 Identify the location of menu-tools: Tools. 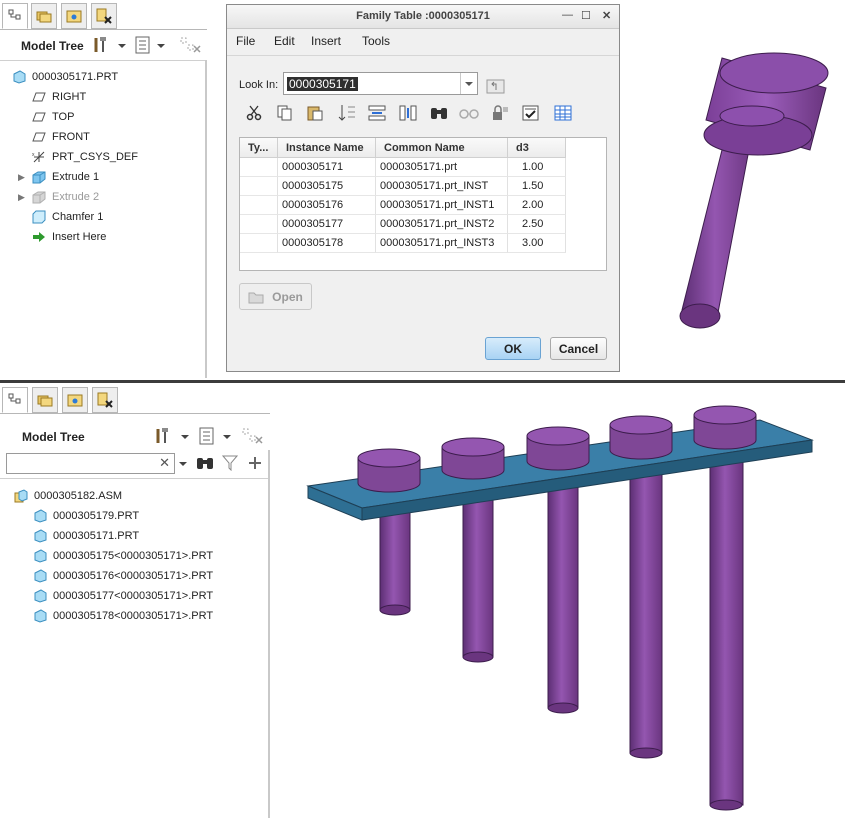
(376, 41).